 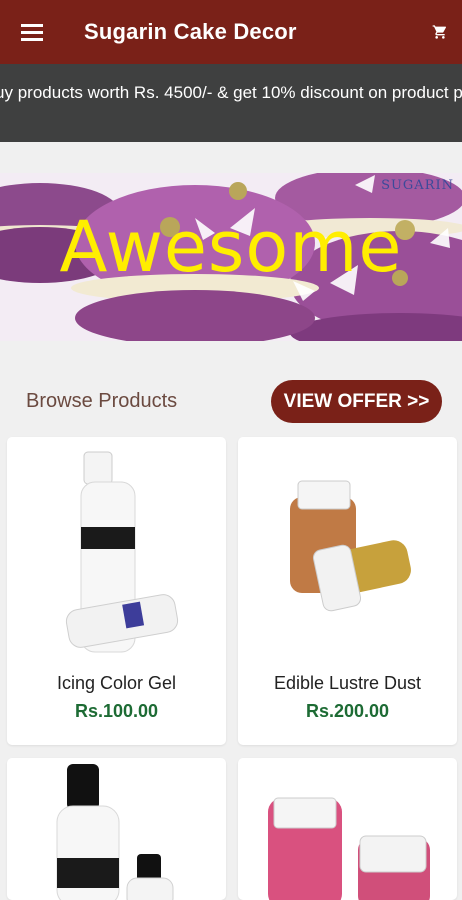 I want to click on banner-headline: Awesome, so click(x=231, y=247).